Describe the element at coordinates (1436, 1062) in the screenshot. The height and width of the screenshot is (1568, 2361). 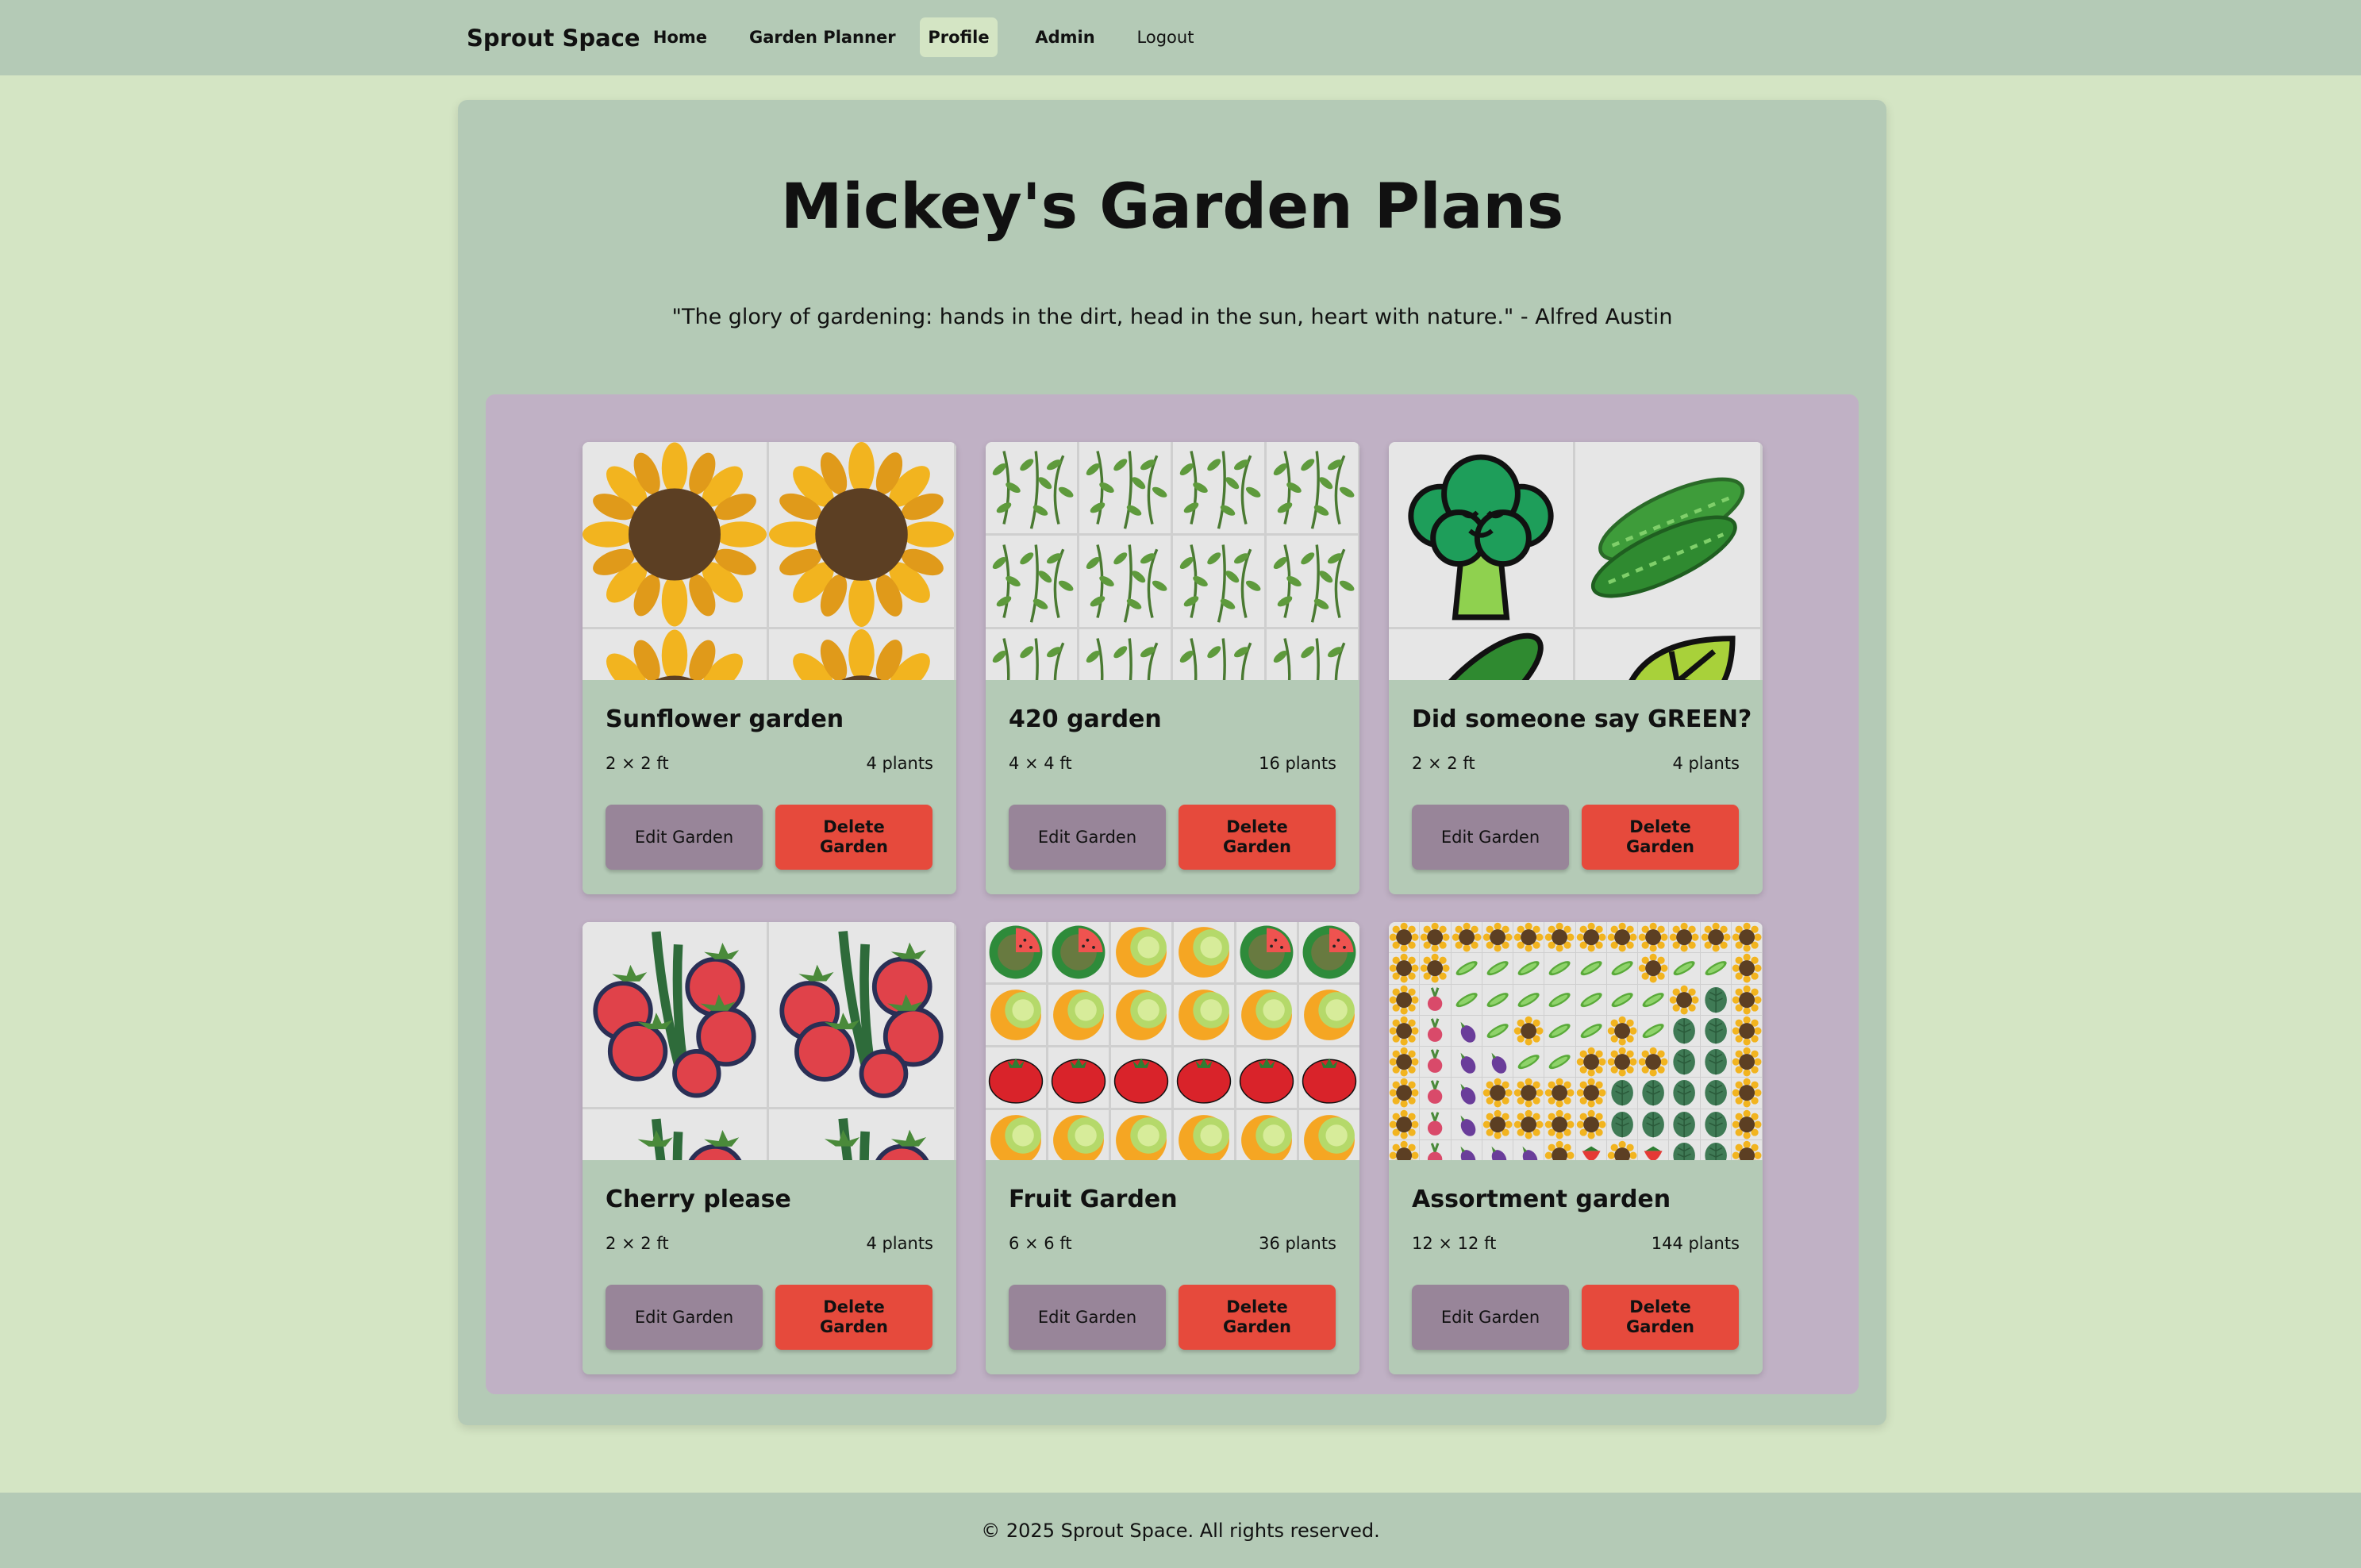
I see `radish-icon` at that location.